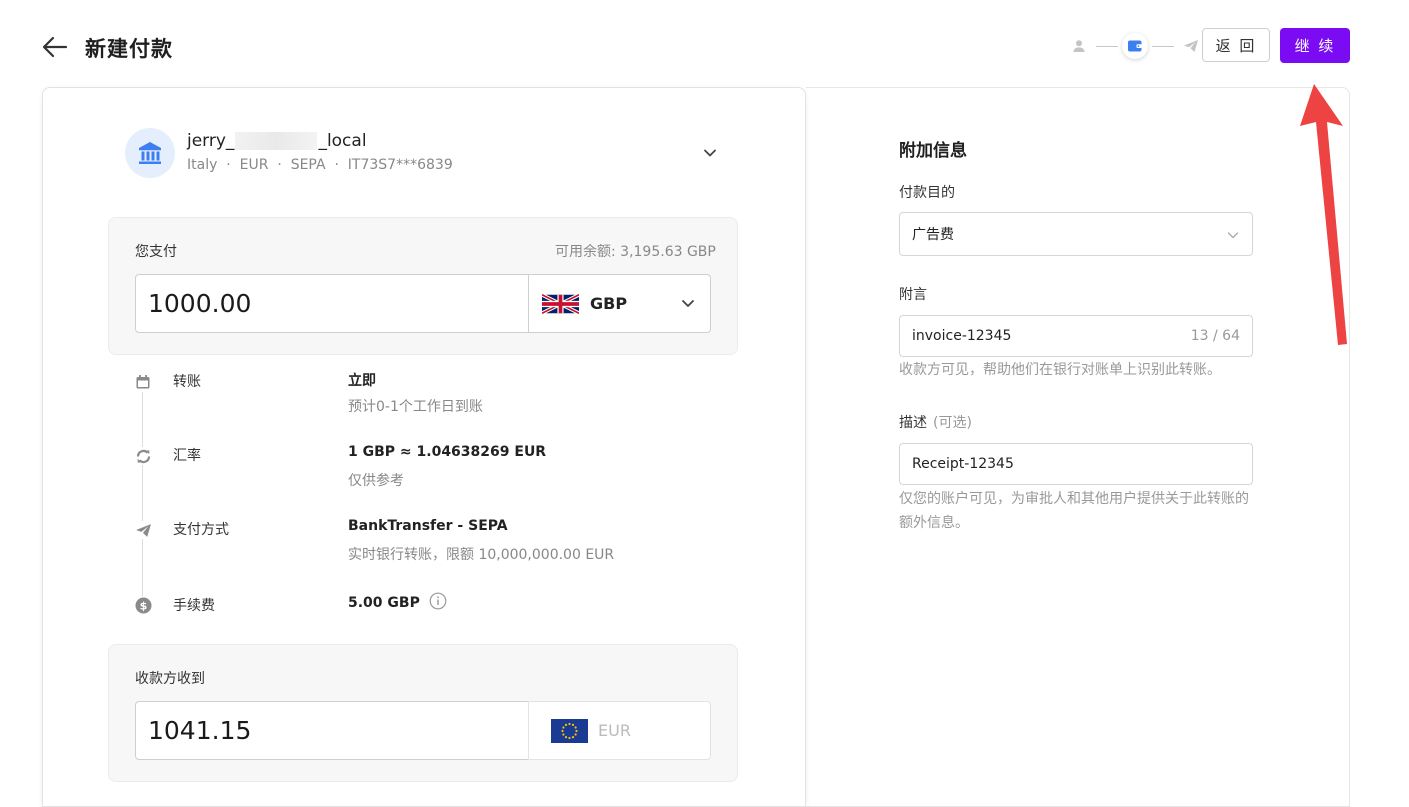  What do you see at coordinates (211, 141) in the screenshot?
I see `recipient-name-prefix: jerry_` at bounding box center [211, 141].